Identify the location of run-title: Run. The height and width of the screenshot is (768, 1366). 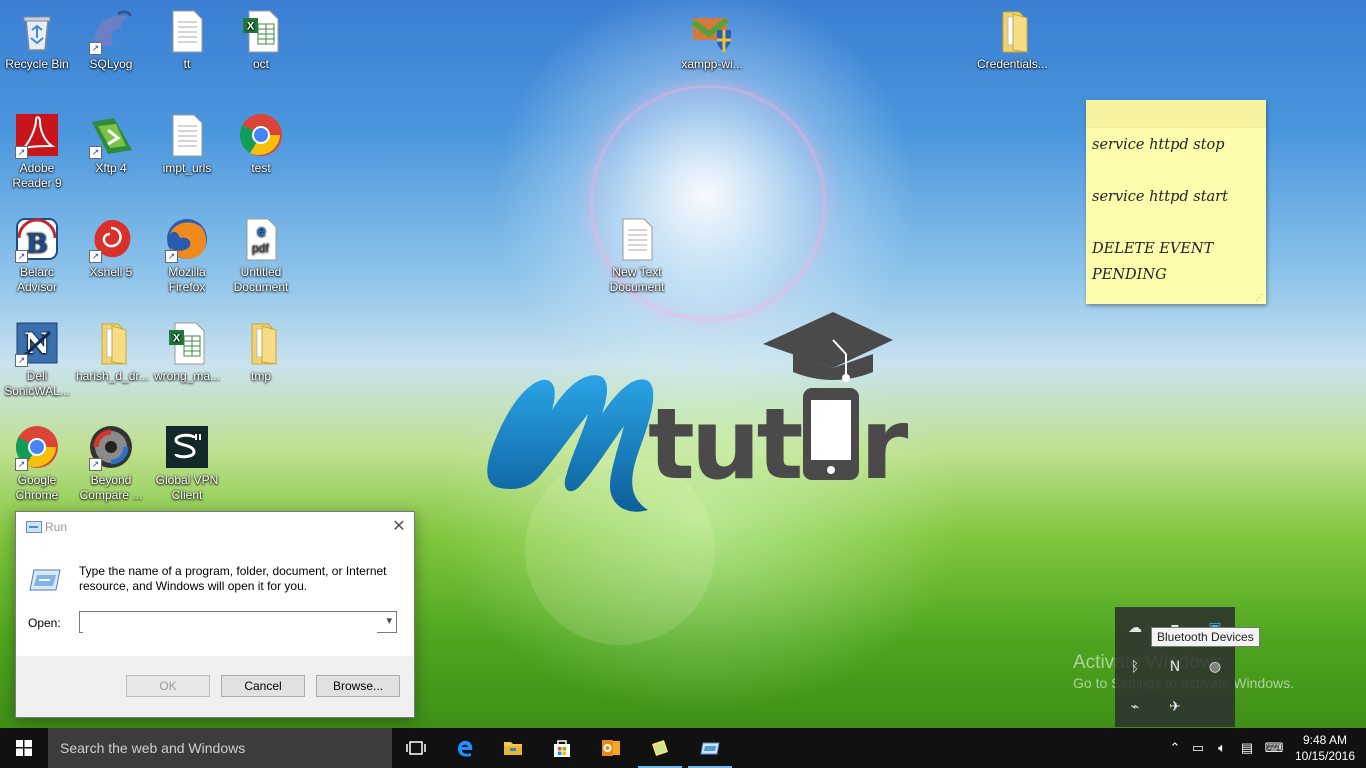
(56, 527).